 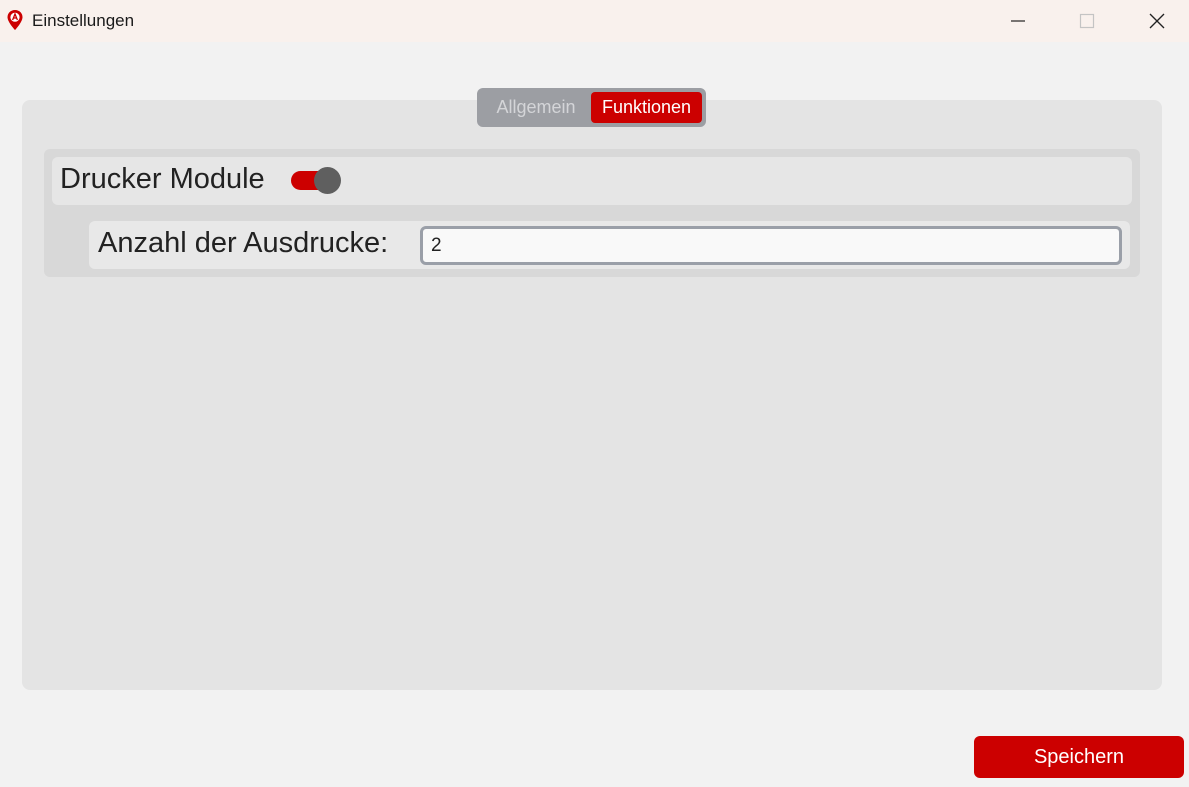 I want to click on tab-funktionen: Funktionen, so click(x=646, y=107).